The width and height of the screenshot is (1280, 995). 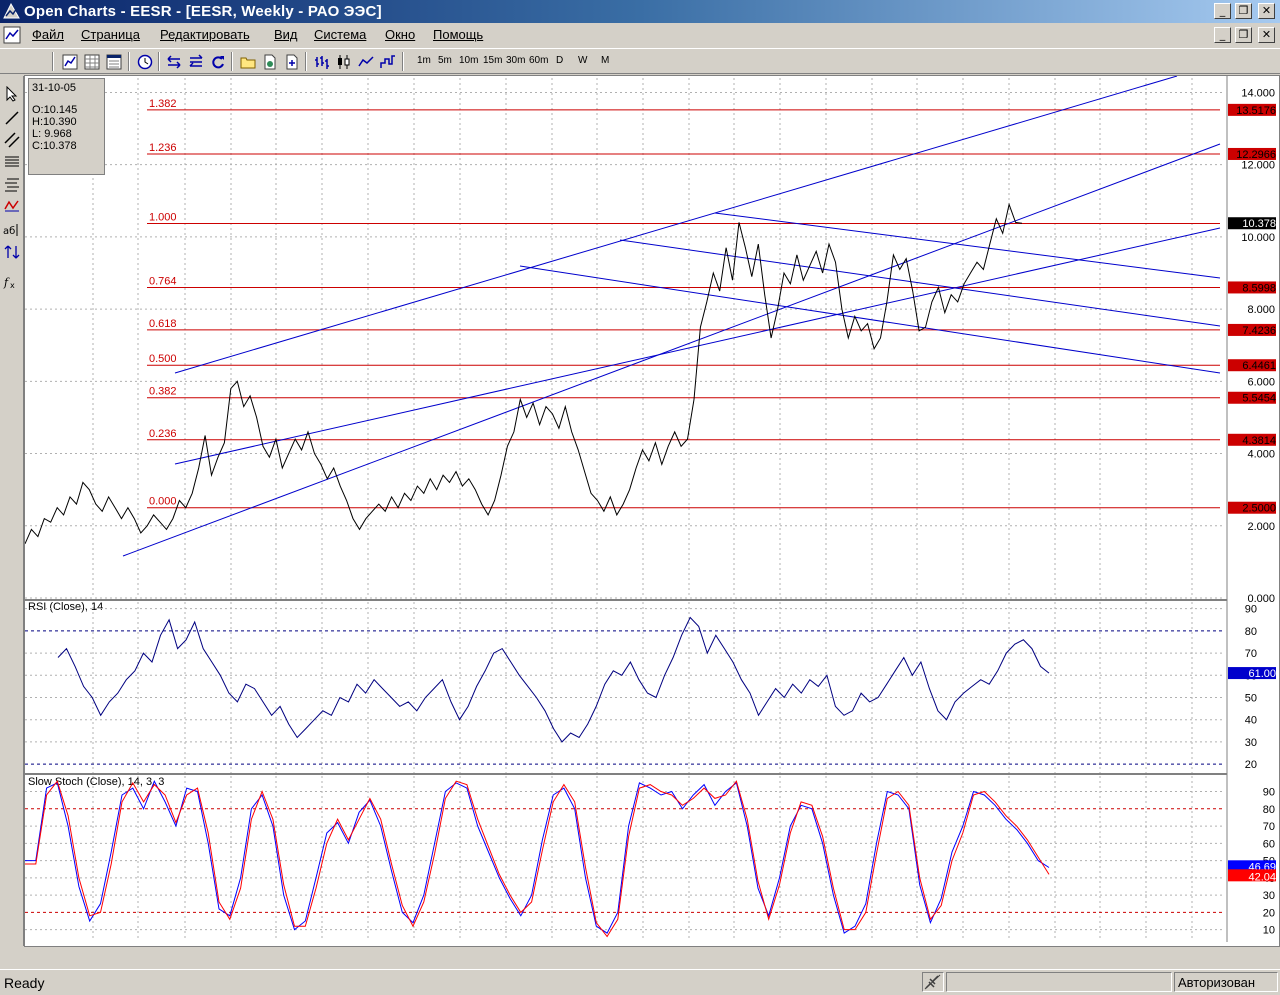 What do you see at coordinates (1259, 366) in the screenshot?
I see `fib-value-tag-label: 6.4461` at bounding box center [1259, 366].